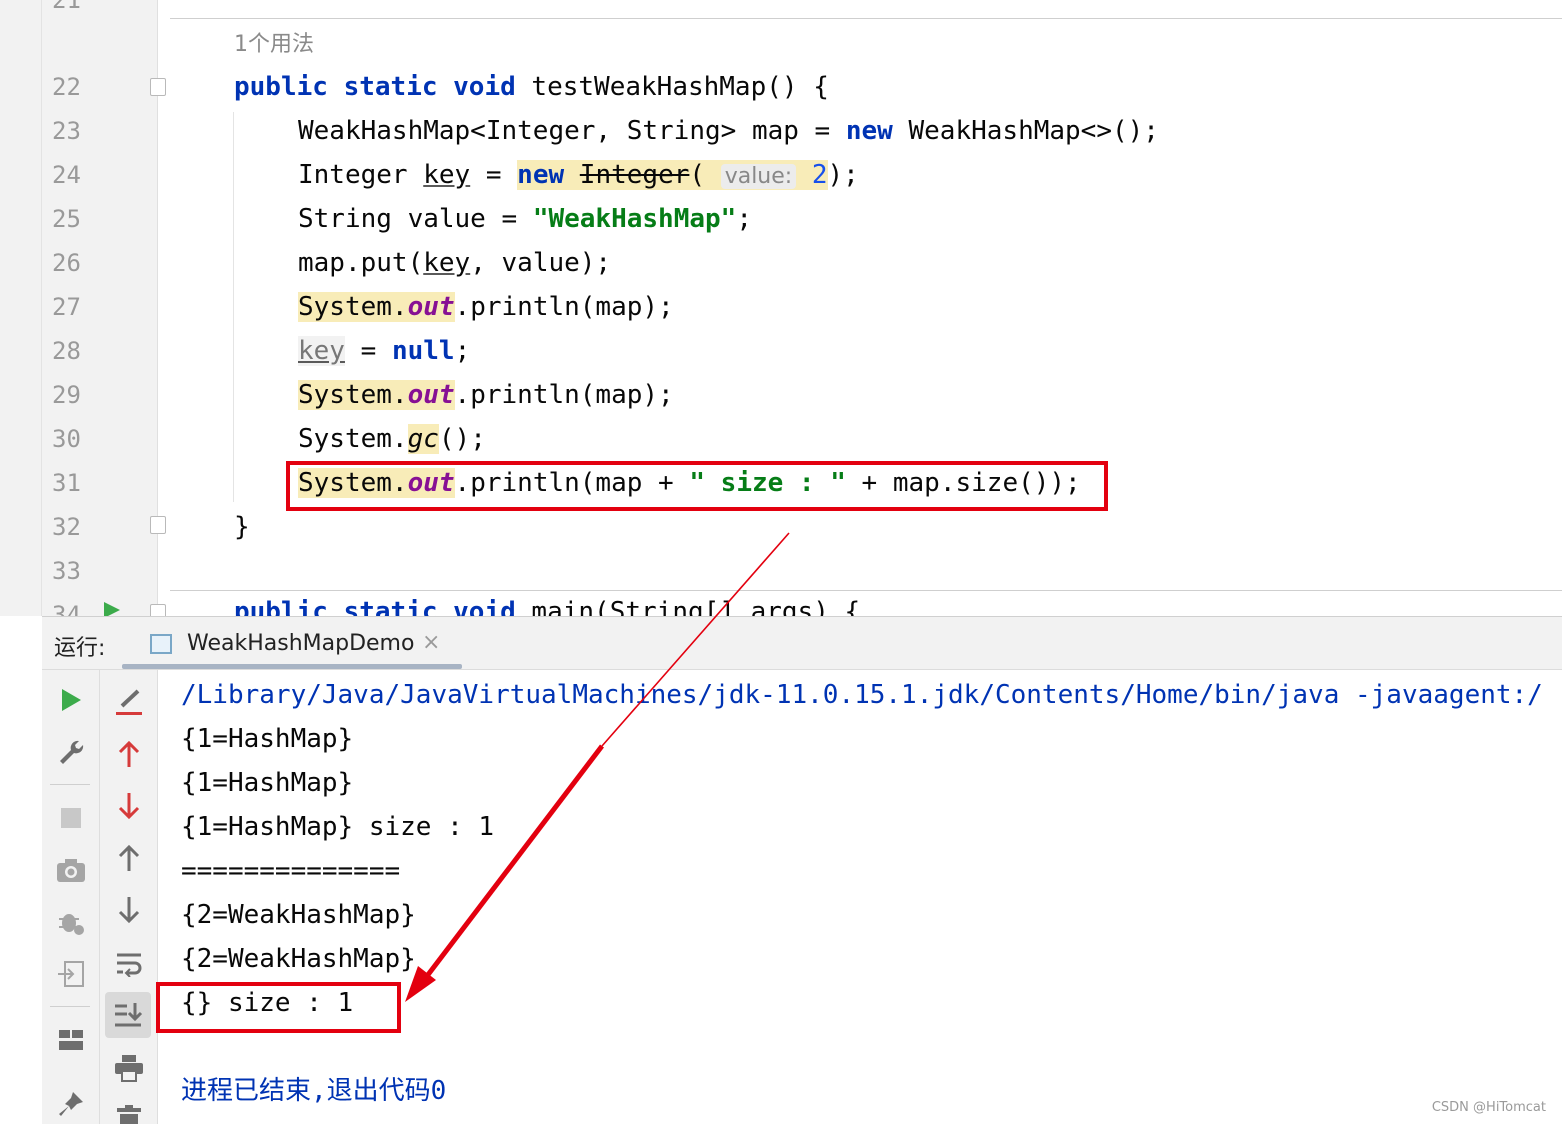  Describe the element at coordinates (314, 1091) in the screenshot. I see `process-exit-message: 进程已结束,退出代码0` at that location.